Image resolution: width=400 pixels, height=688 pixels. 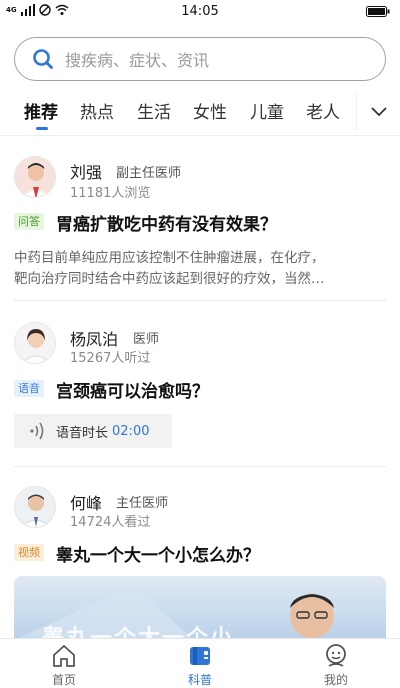 I want to click on nav-home: 首页, so click(x=64, y=665).